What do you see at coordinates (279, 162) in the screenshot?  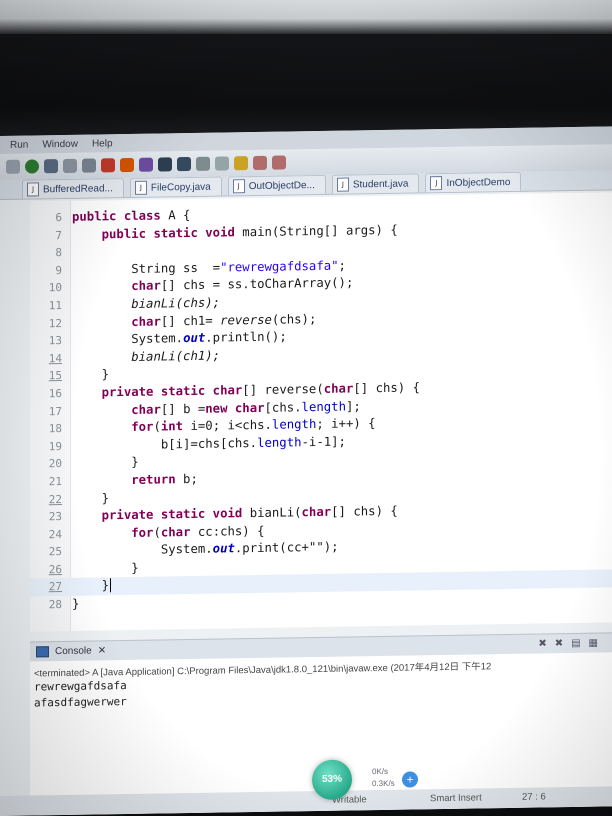 I see `forward-arrow-icon` at bounding box center [279, 162].